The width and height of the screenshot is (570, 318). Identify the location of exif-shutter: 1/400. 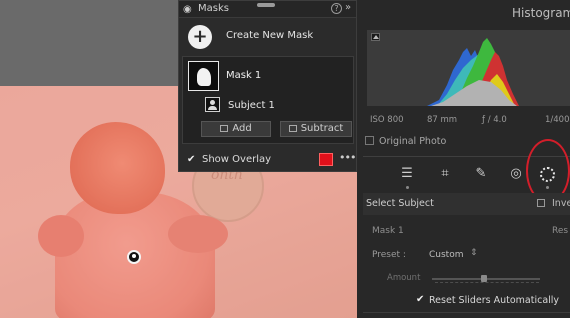
(557, 120).